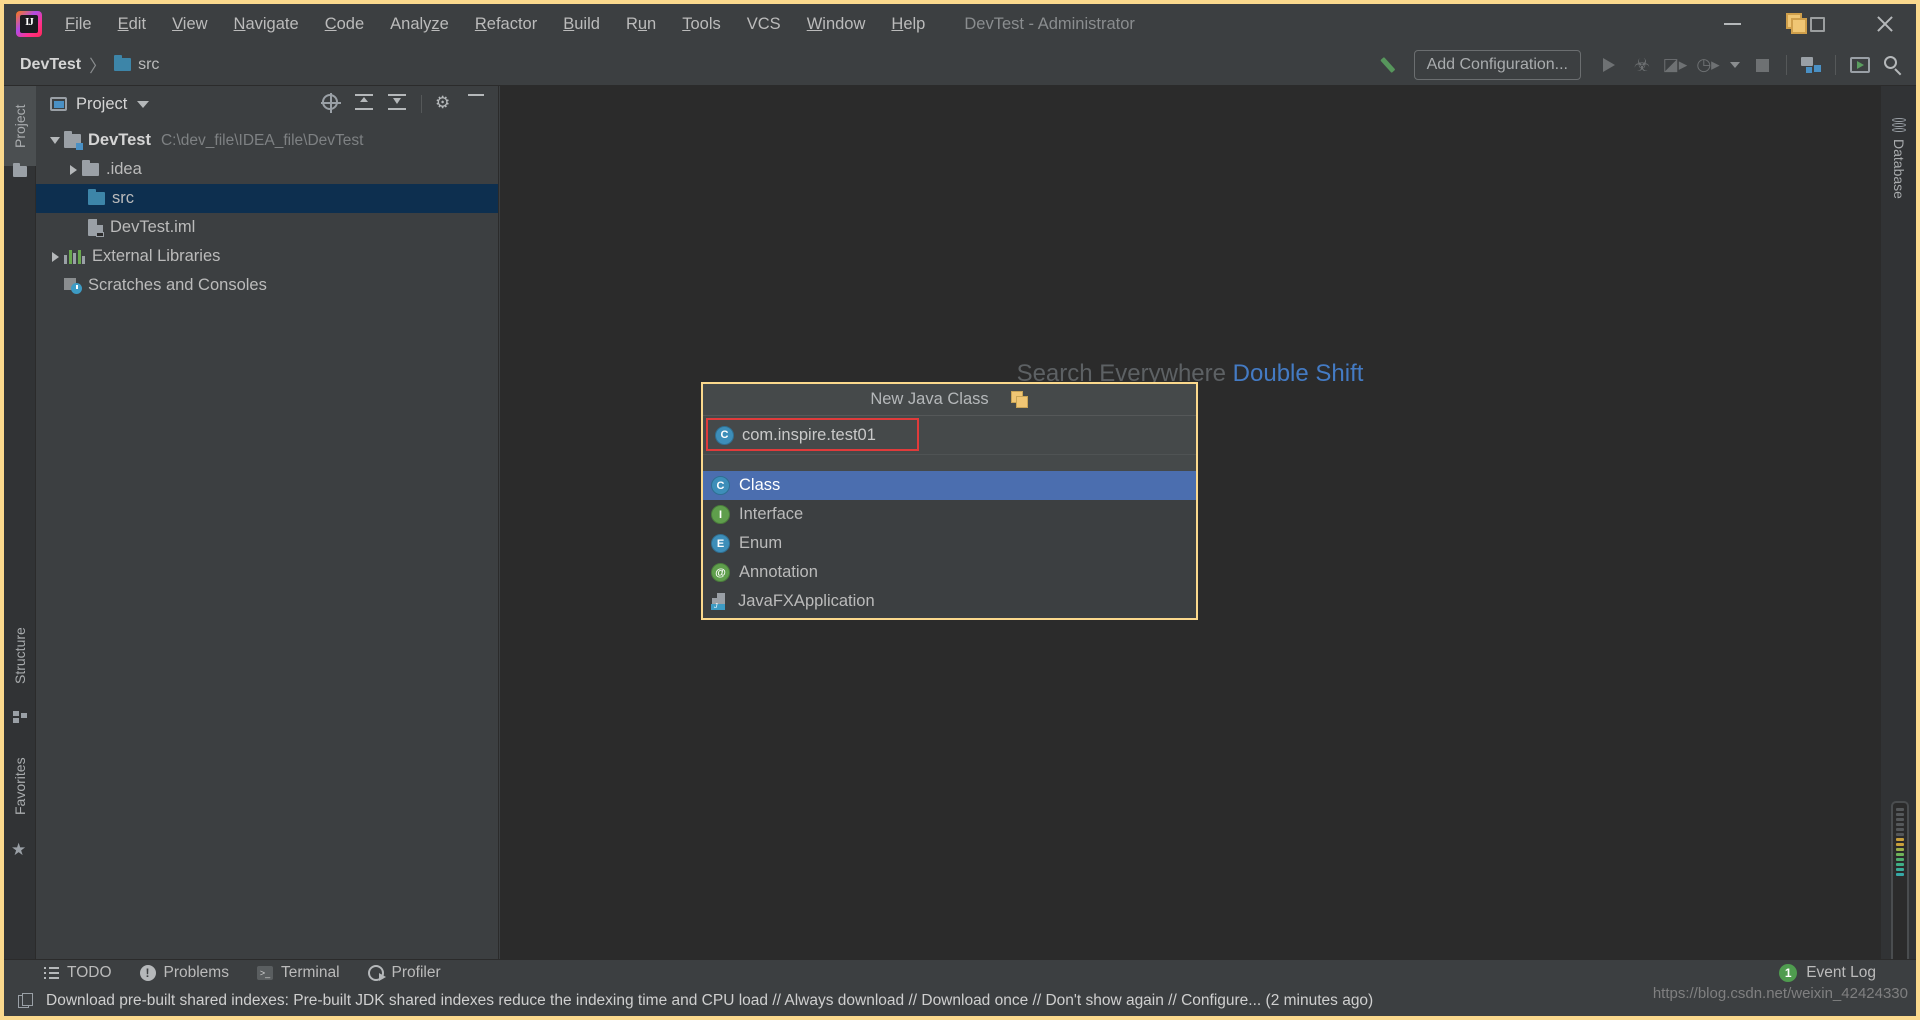 The height and width of the screenshot is (1020, 1920). Describe the element at coordinates (1298, 373) in the screenshot. I see `watermark-shortcut: Double Shift` at that location.